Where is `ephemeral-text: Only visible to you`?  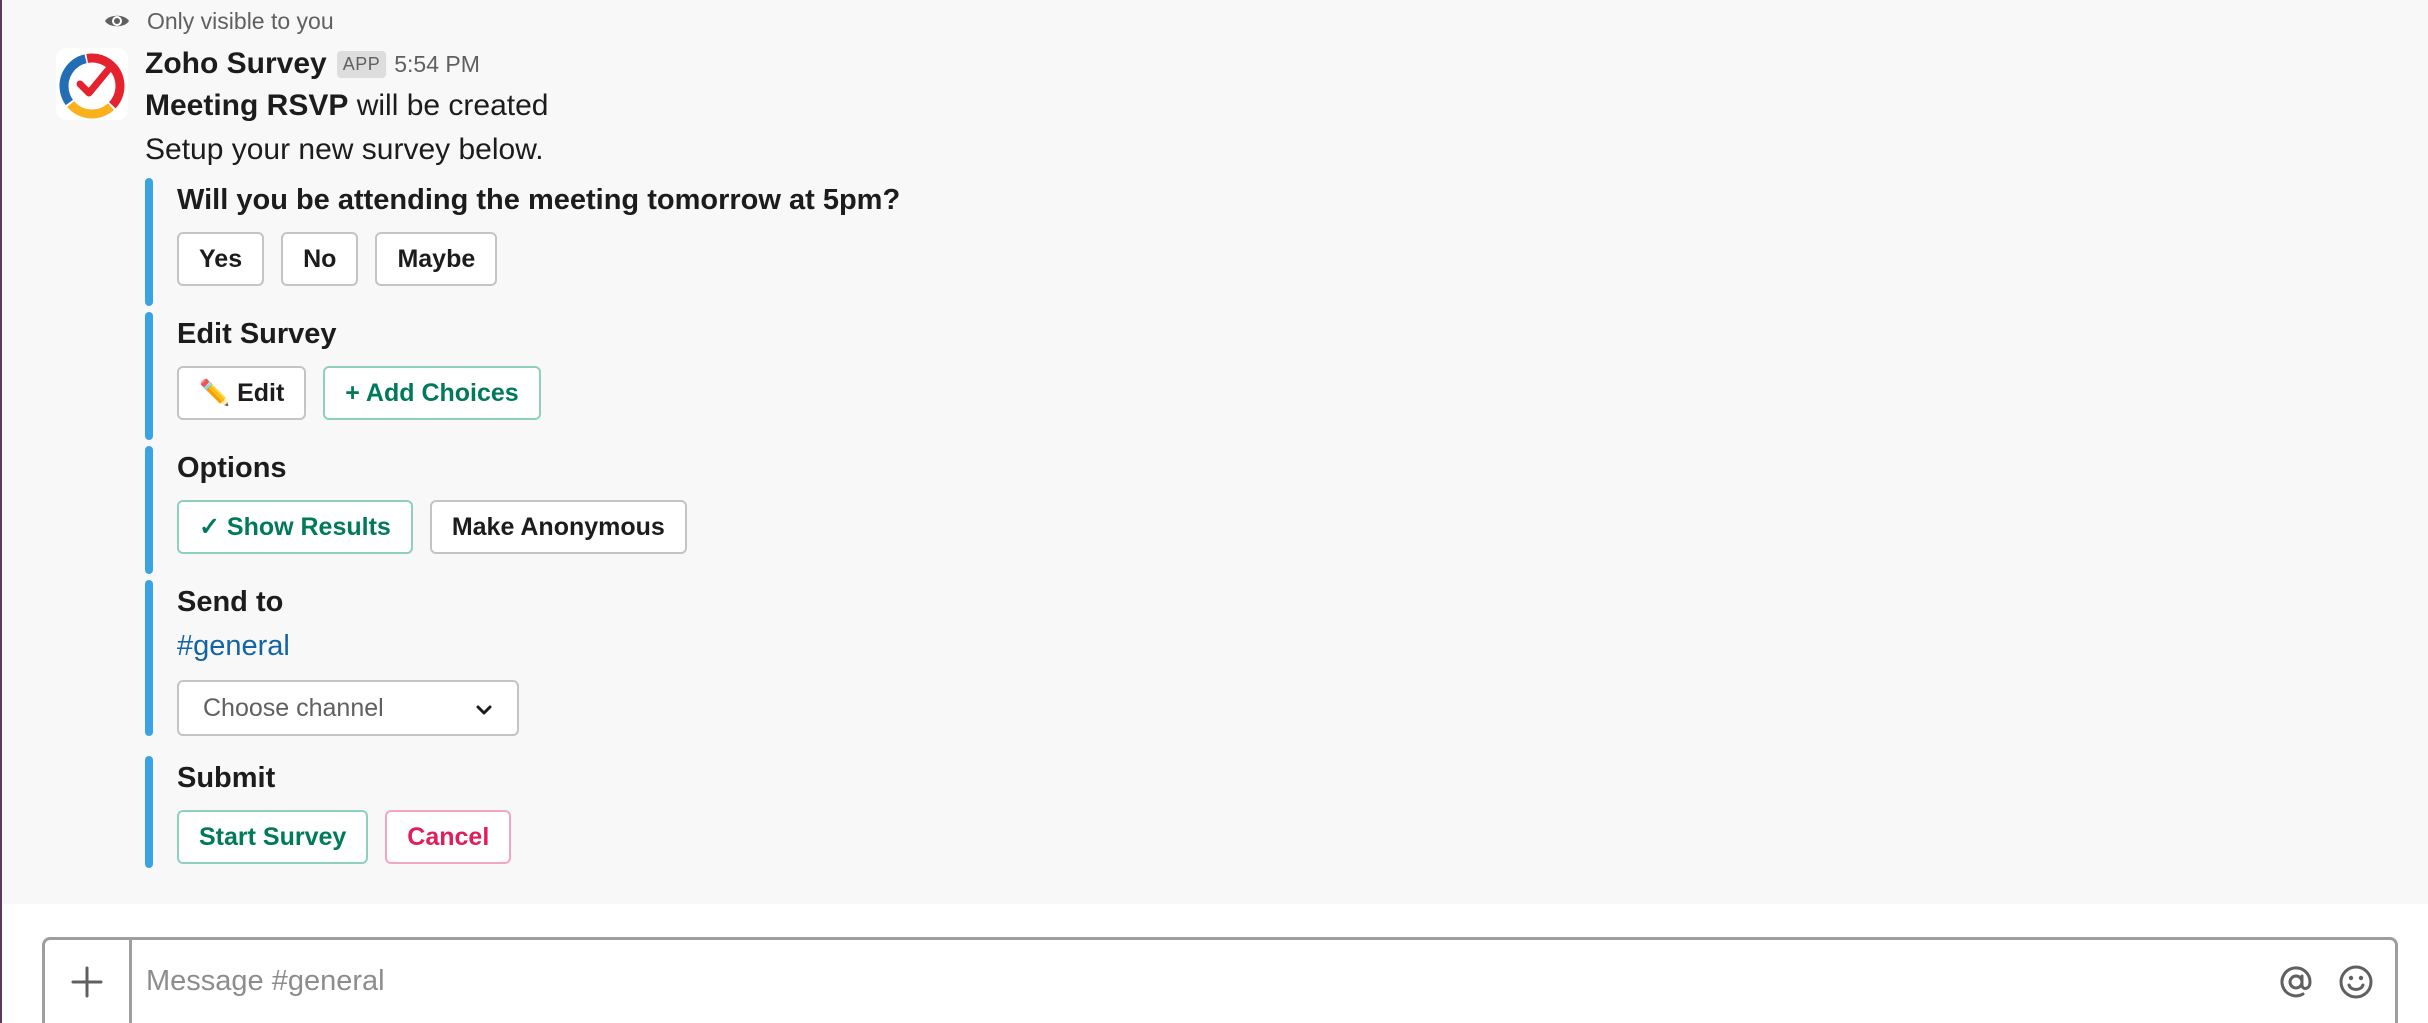
ephemeral-text: Only visible to you is located at coordinates (240, 20).